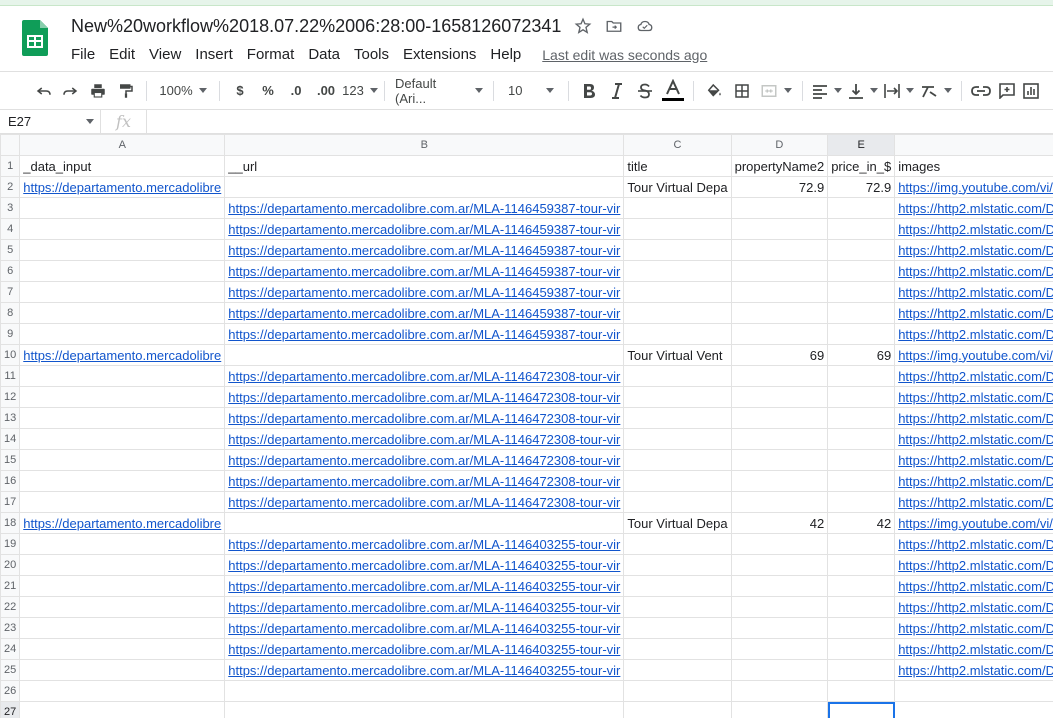 The width and height of the screenshot is (1053, 718). Describe the element at coordinates (981, 91) in the screenshot. I see `insert-link-icon` at that location.